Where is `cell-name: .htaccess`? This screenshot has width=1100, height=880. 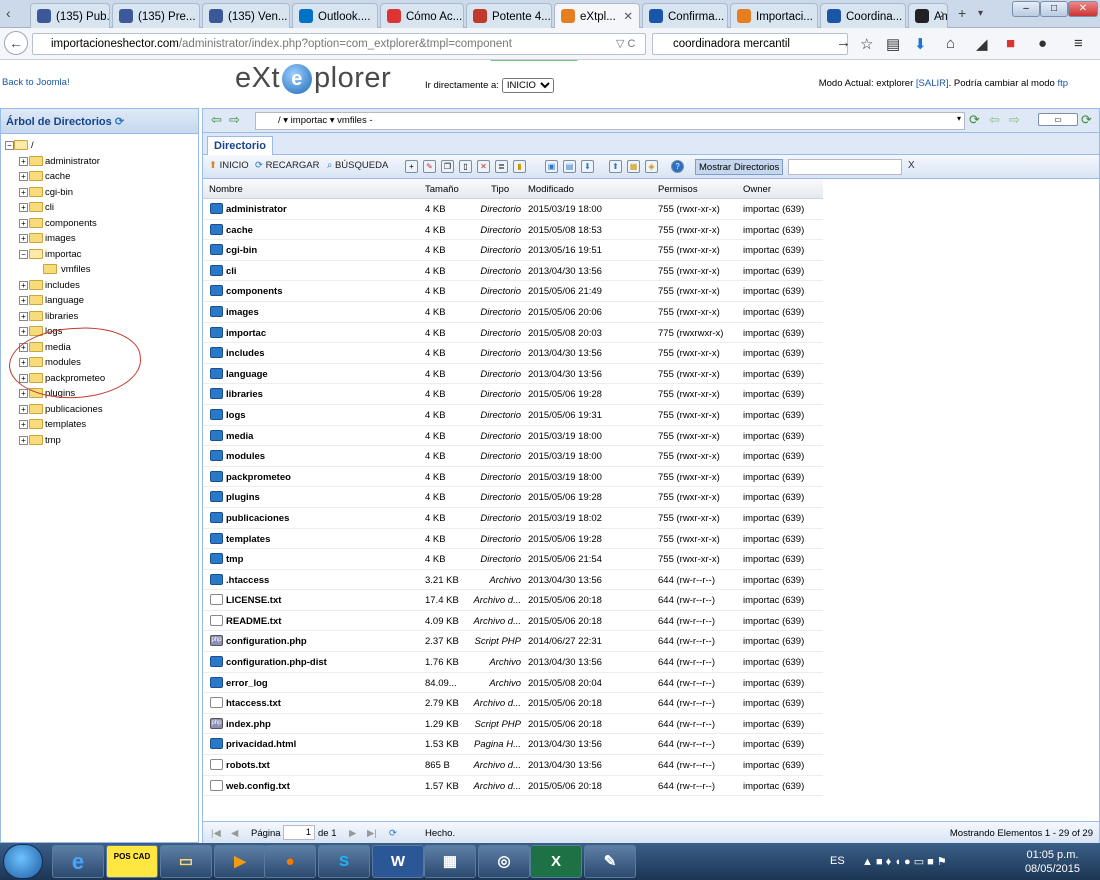
cell-name: .htaccess is located at coordinates (324, 580).